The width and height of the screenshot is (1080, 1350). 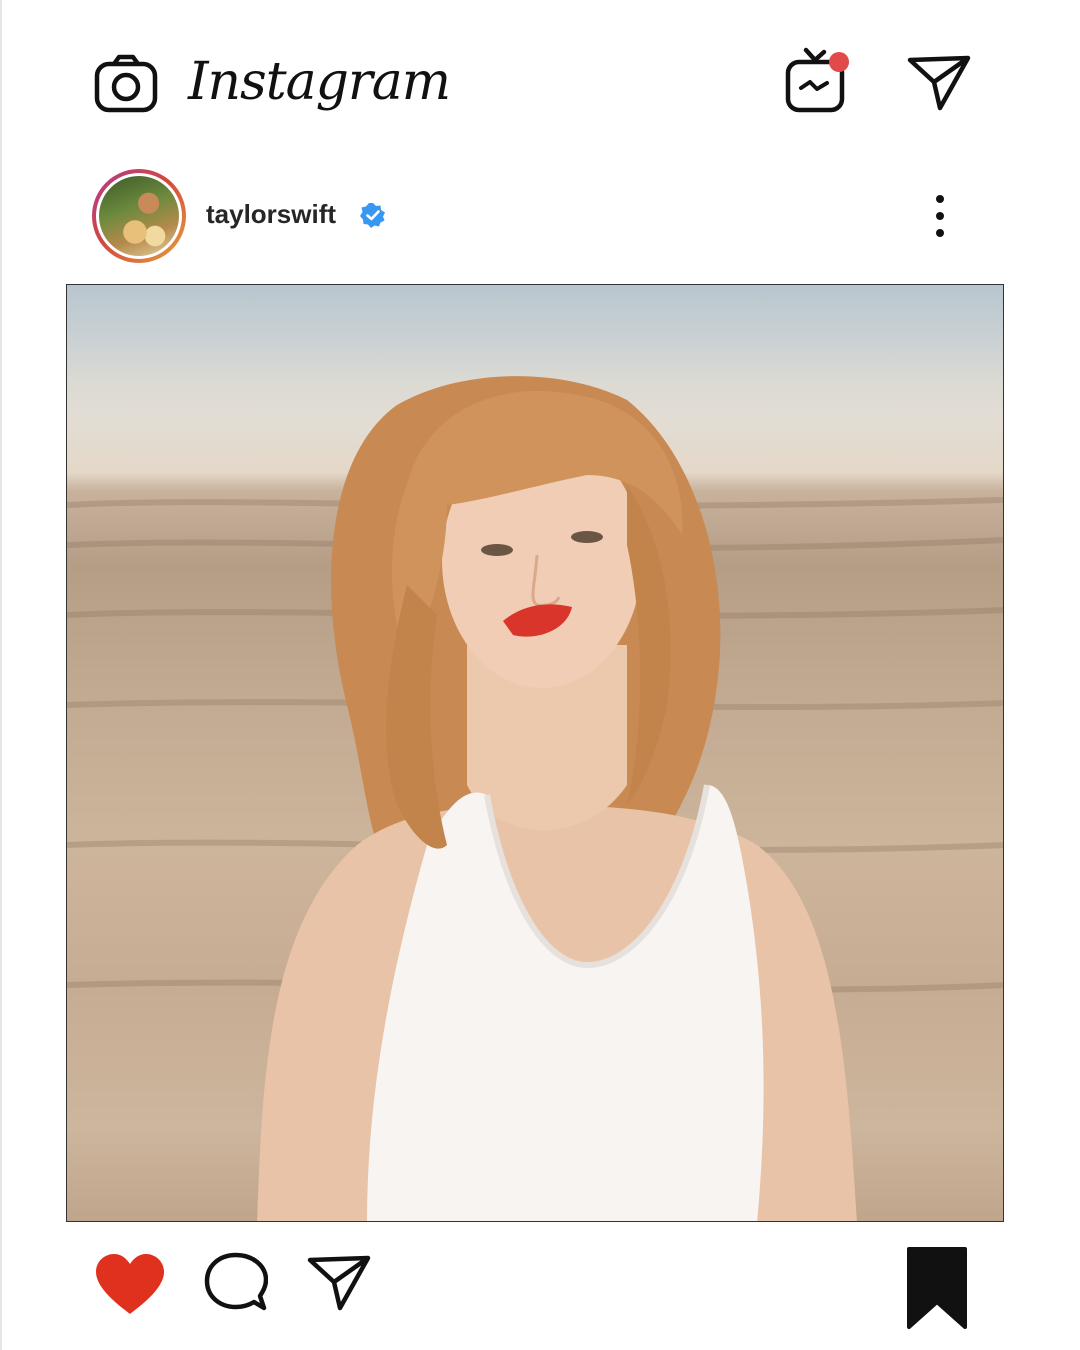 What do you see at coordinates (937, 1288) in the screenshot?
I see `bookmark-filled-icon` at bounding box center [937, 1288].